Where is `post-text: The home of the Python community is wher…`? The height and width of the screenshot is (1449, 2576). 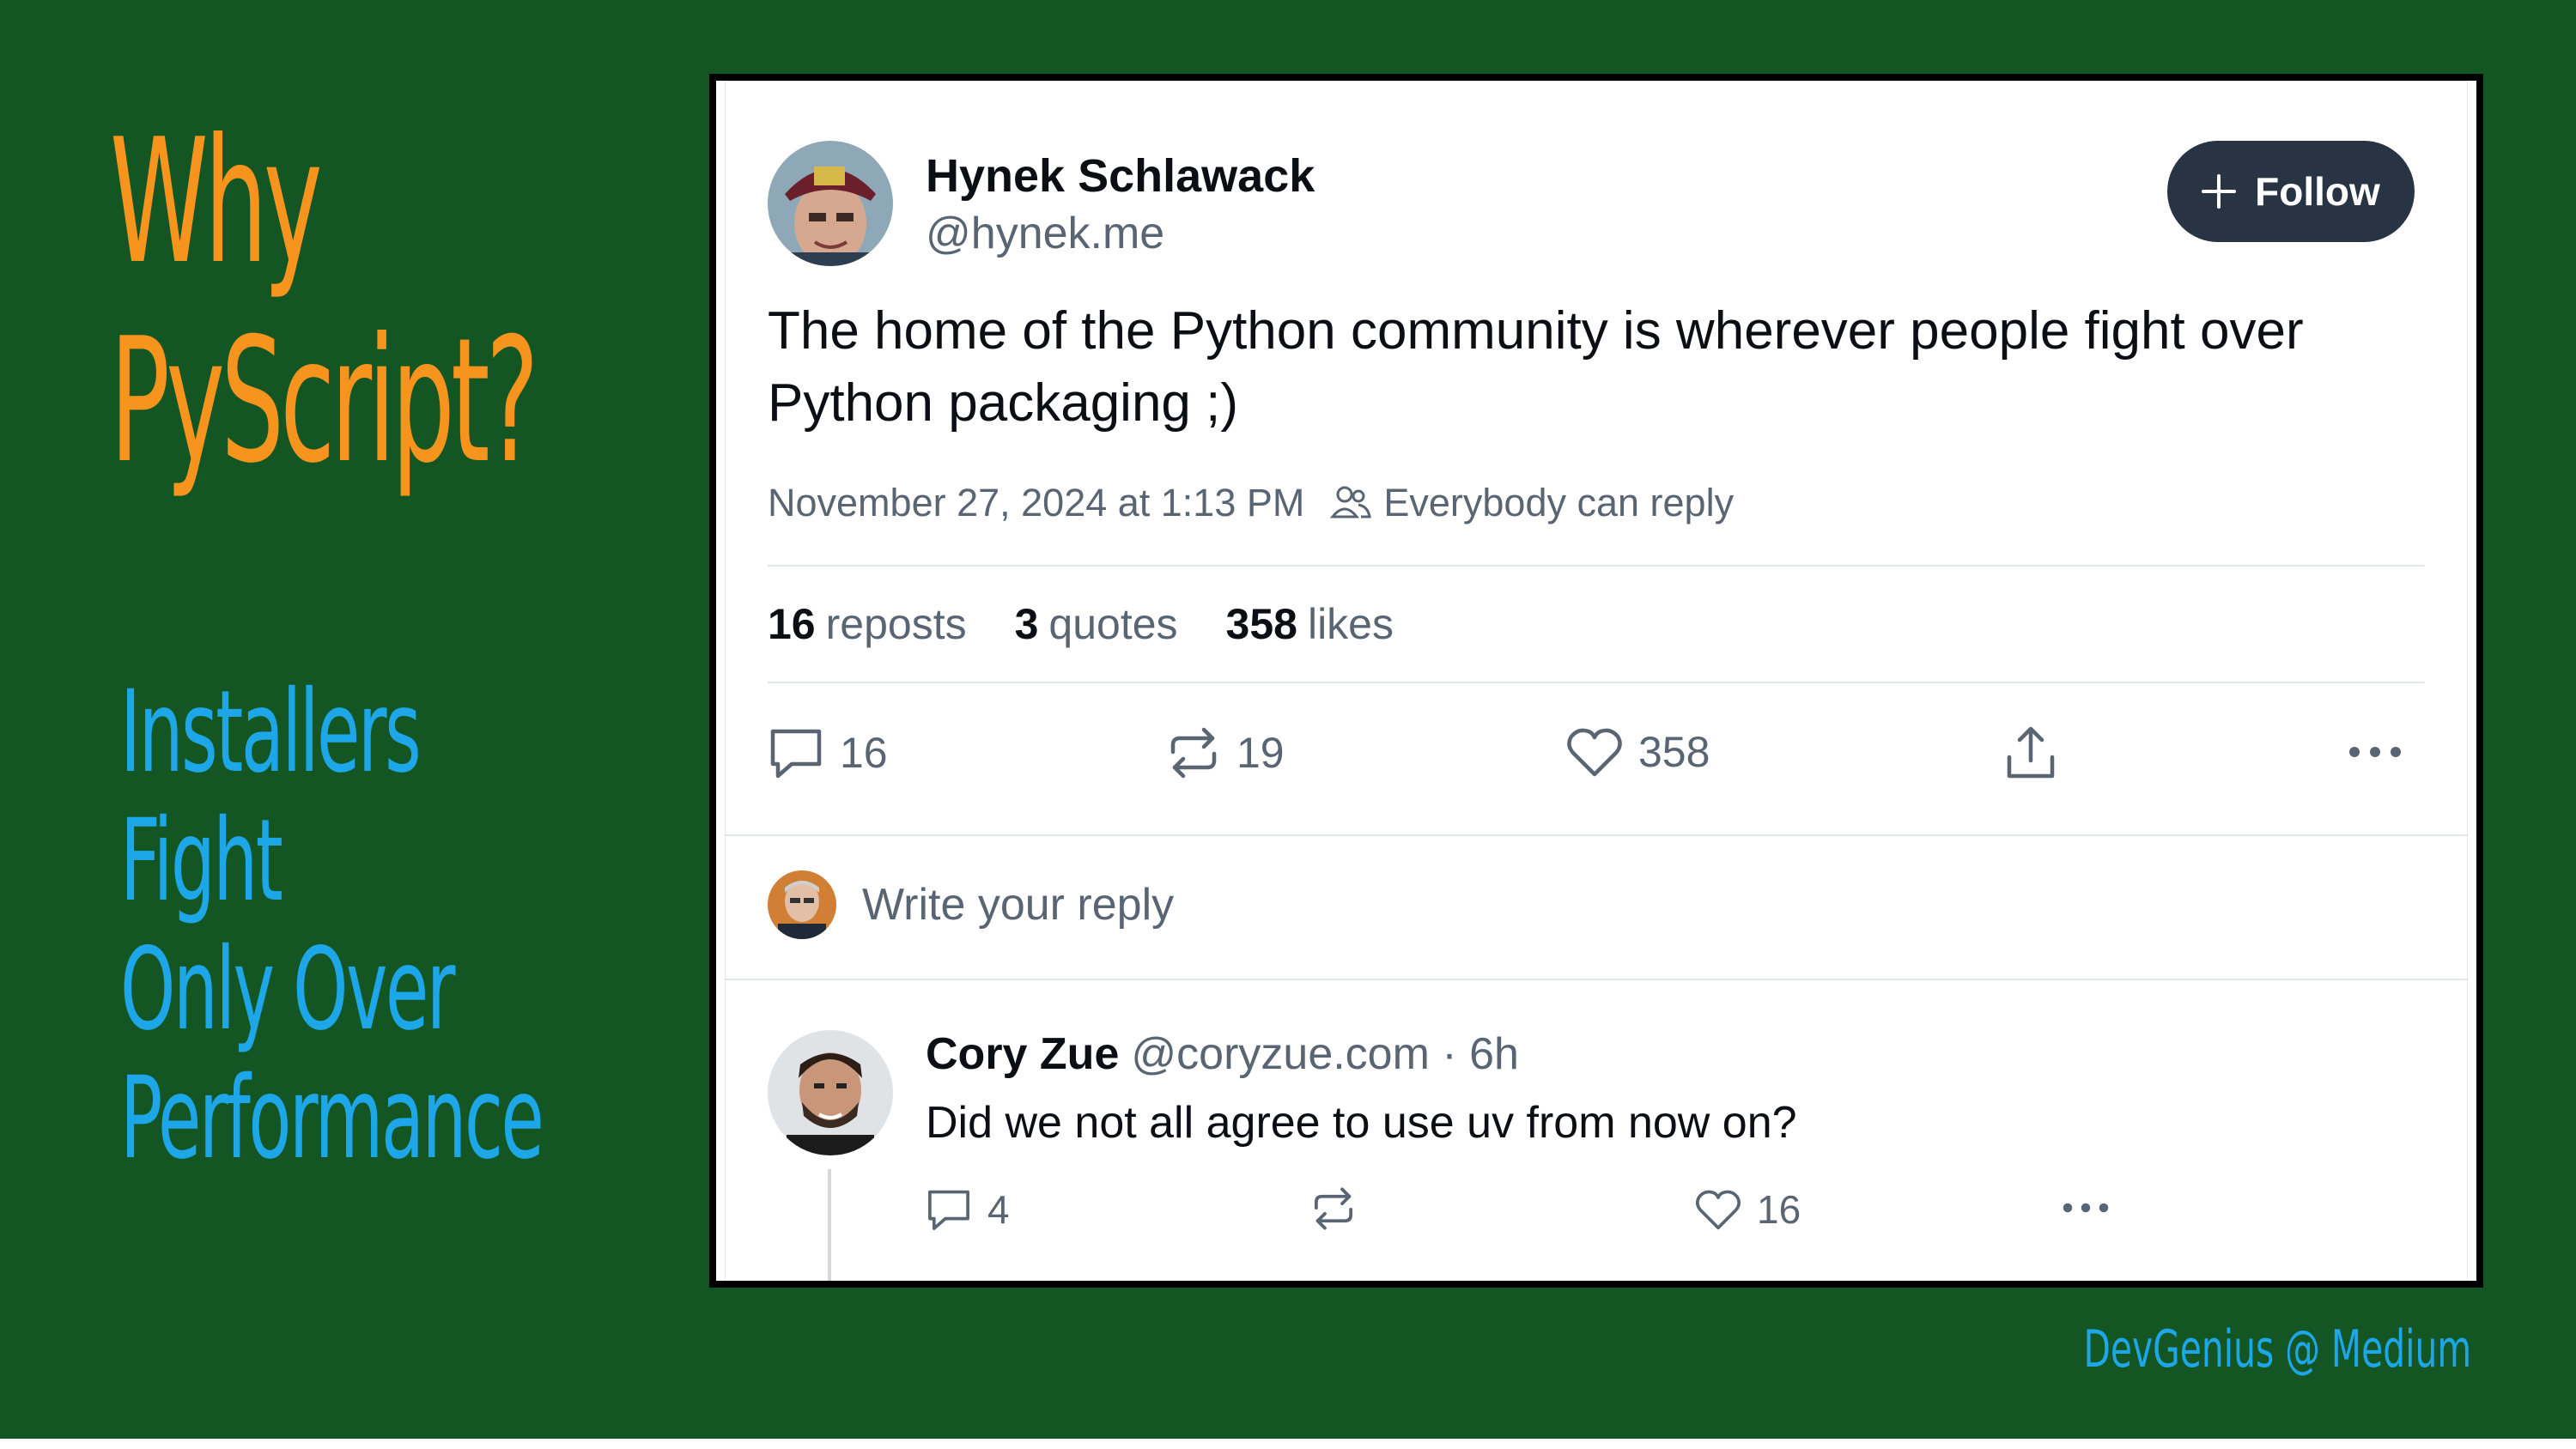
post-text: The home of the Python community is wher… is located at coordinates (1536, 367).